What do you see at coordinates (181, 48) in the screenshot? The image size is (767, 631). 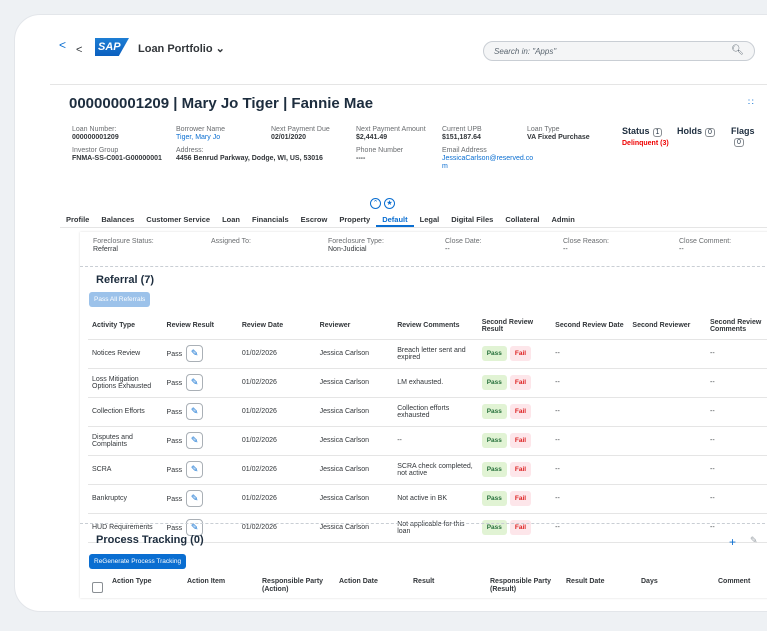 I see `app-title-menu: Loan Portfolio ⌄` at bounding box center [181, 48].